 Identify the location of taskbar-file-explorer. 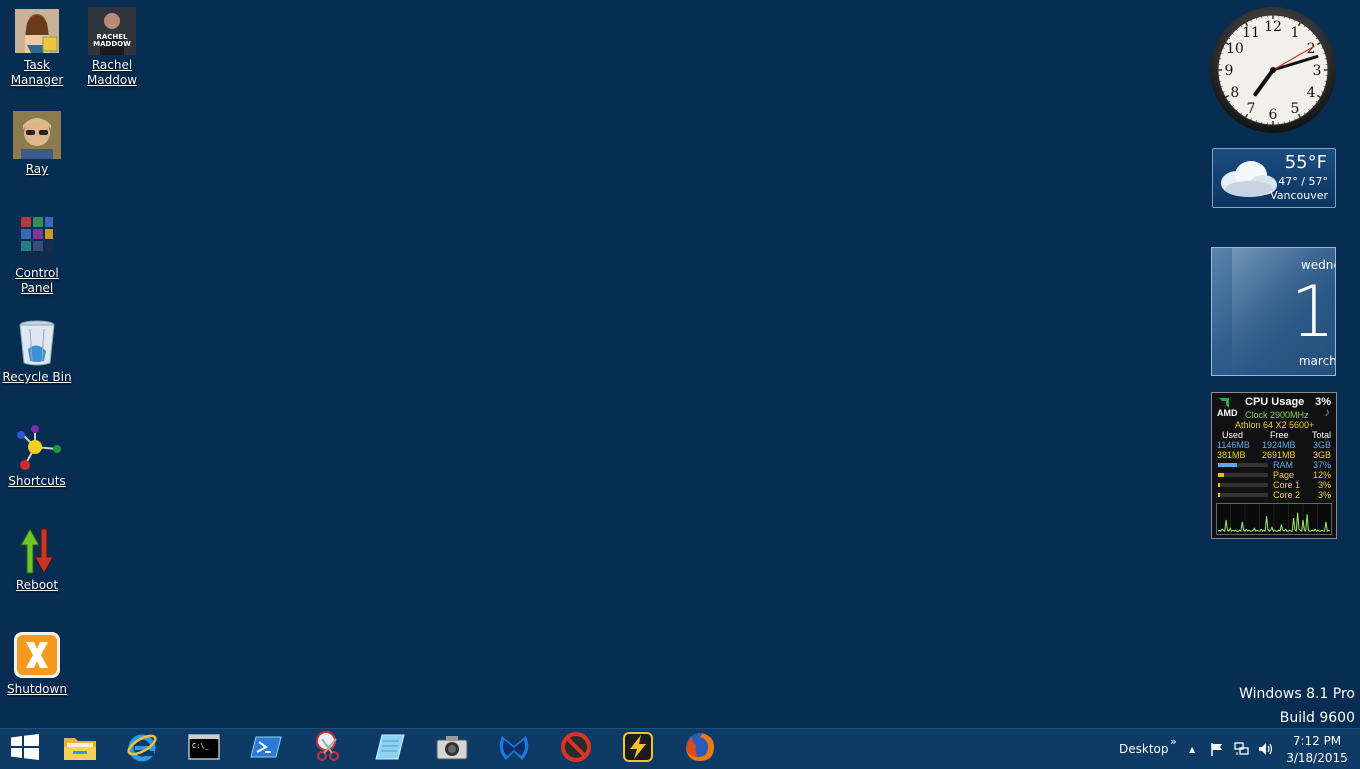
(80, 749).